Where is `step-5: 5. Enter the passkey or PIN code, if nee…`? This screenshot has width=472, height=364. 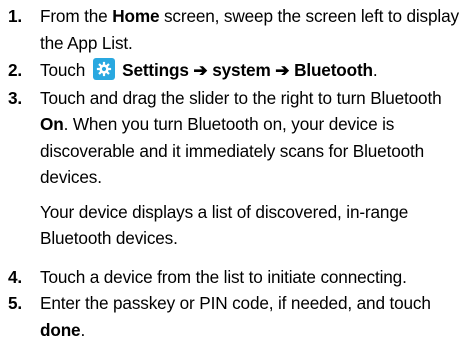
step-5: 5. Enter the passkey or PIN code, if nee… is located at coordinates (236, 316).